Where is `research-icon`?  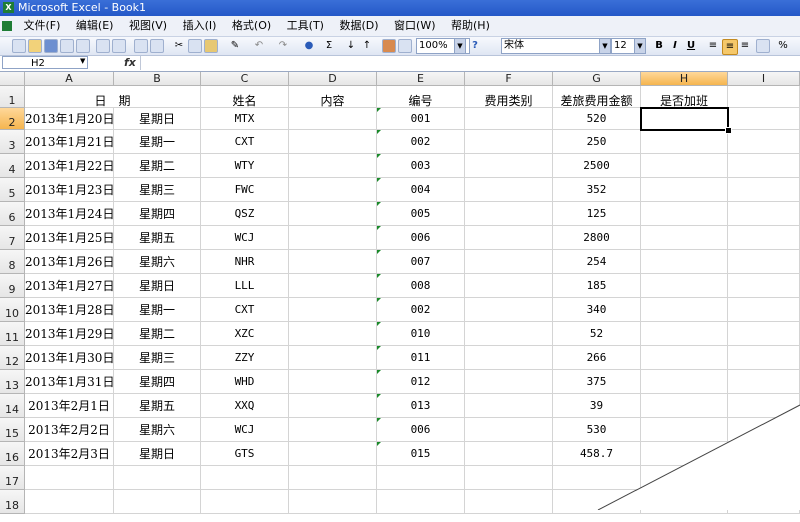
research-icon is located at coordinates (157, 46).